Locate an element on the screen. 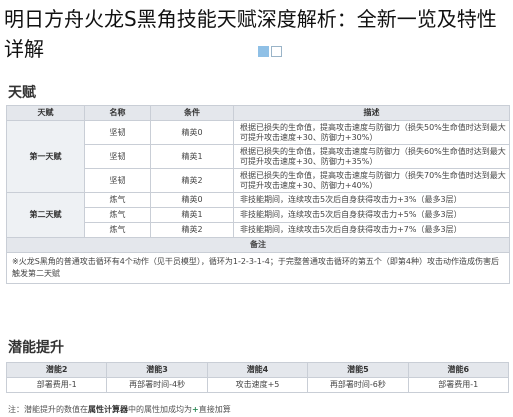 The image size is (513, 417). potential-header: 潜能6 is located at coordinates (458, 370).